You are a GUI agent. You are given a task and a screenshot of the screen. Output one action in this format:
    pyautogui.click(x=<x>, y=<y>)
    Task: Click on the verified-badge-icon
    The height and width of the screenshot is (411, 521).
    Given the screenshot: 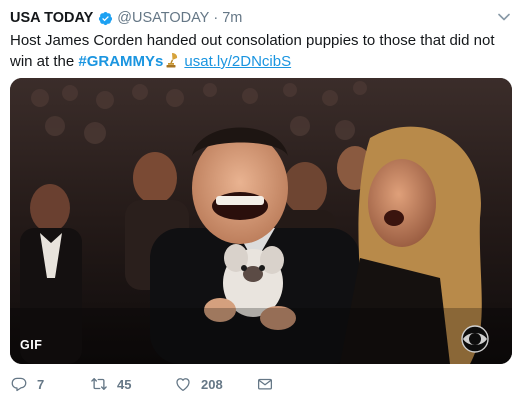 What is the action you would take?
    pyautogui.click(x=106, y=18)
    